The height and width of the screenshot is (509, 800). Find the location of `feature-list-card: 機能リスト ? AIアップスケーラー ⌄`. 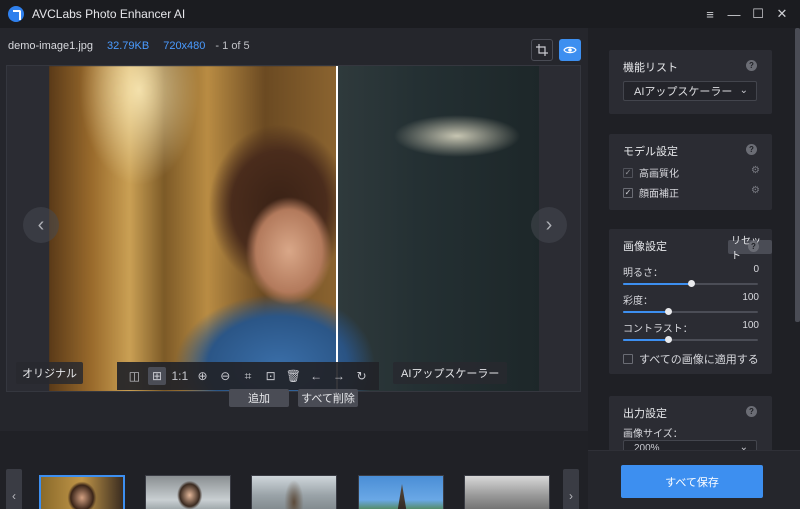

feature-list-card: 機能リスト ? AIアップスケーラー ⌄ is located at coordinates (690, 82).